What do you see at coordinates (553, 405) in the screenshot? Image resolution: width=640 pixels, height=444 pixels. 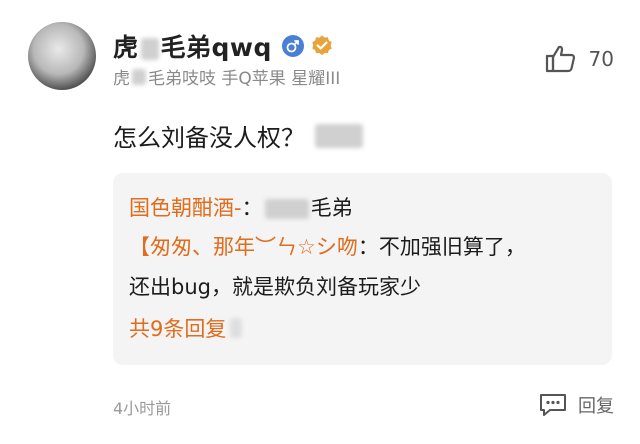 I see `comment-bubble-icon` at bounding box center [553, 405].